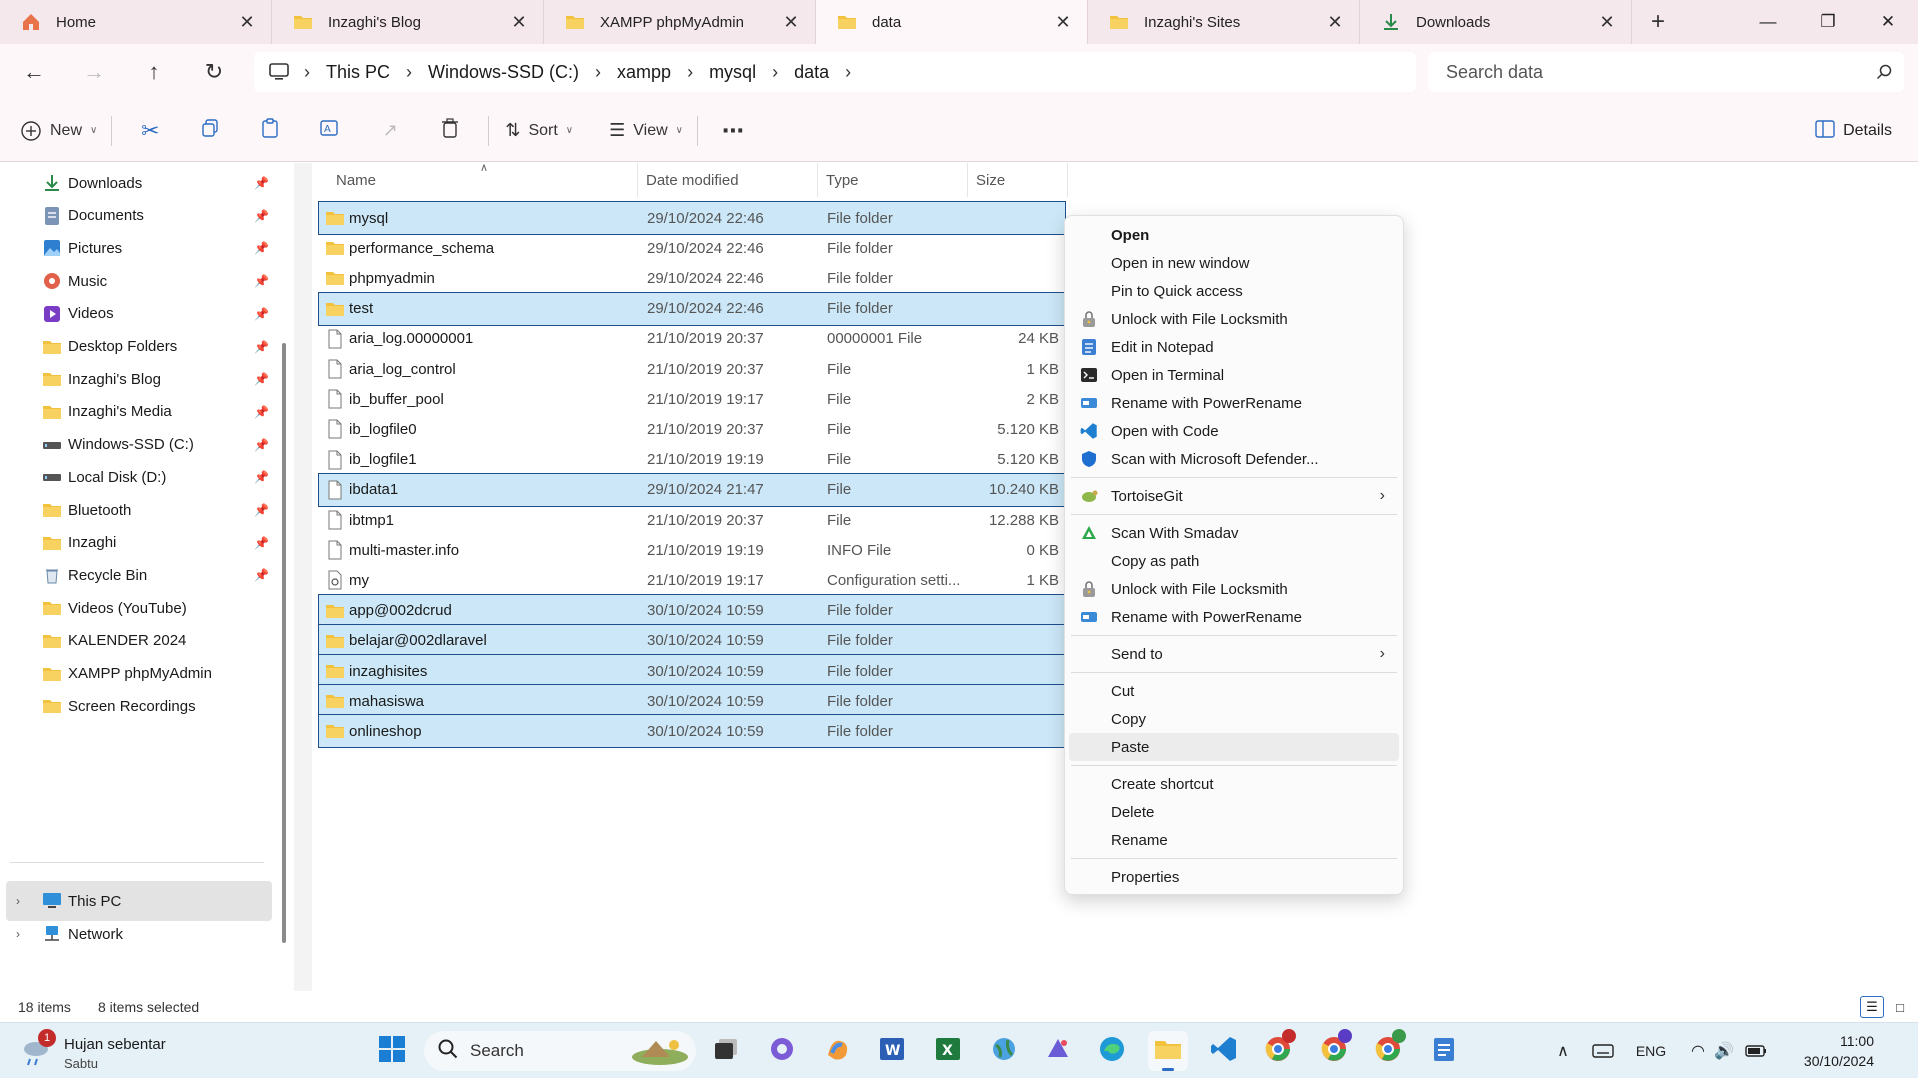 The image size is (1918, 1078). Describe the element at coordinates (1603, 1051) in the screenshot. I see `keyboard-icon` at that location.